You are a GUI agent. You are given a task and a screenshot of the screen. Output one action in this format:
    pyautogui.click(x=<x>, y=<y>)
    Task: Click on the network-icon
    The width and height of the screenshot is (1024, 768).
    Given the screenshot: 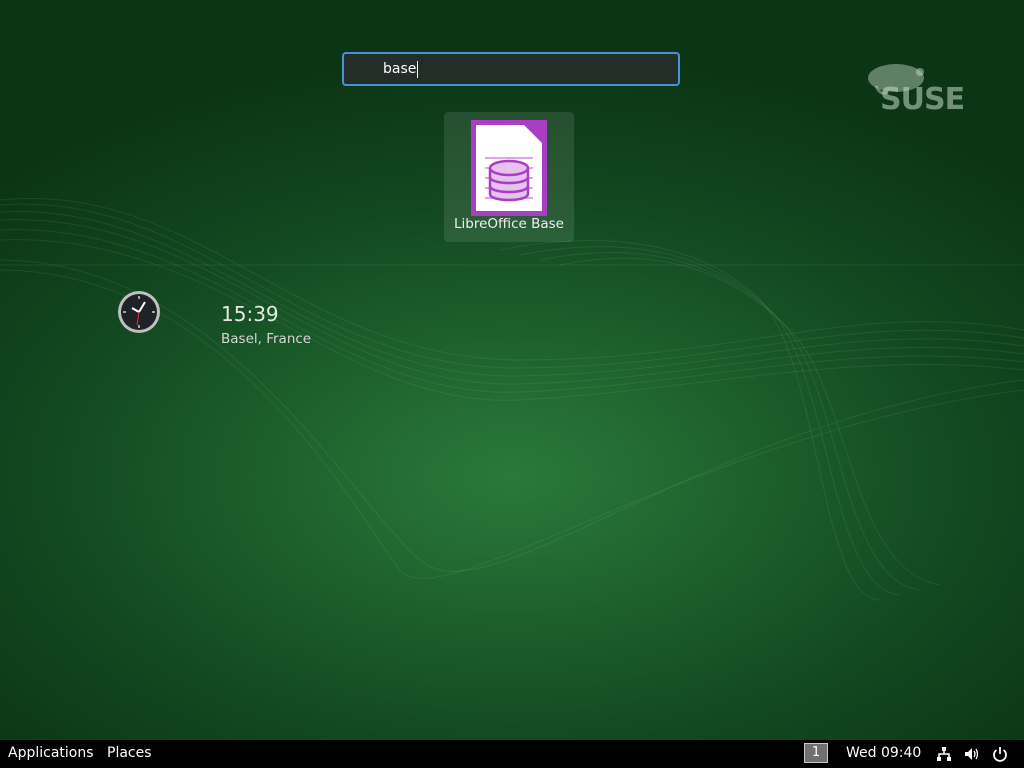 What is the action you would take?
    pyautogui.click(x=944, y=754)
    